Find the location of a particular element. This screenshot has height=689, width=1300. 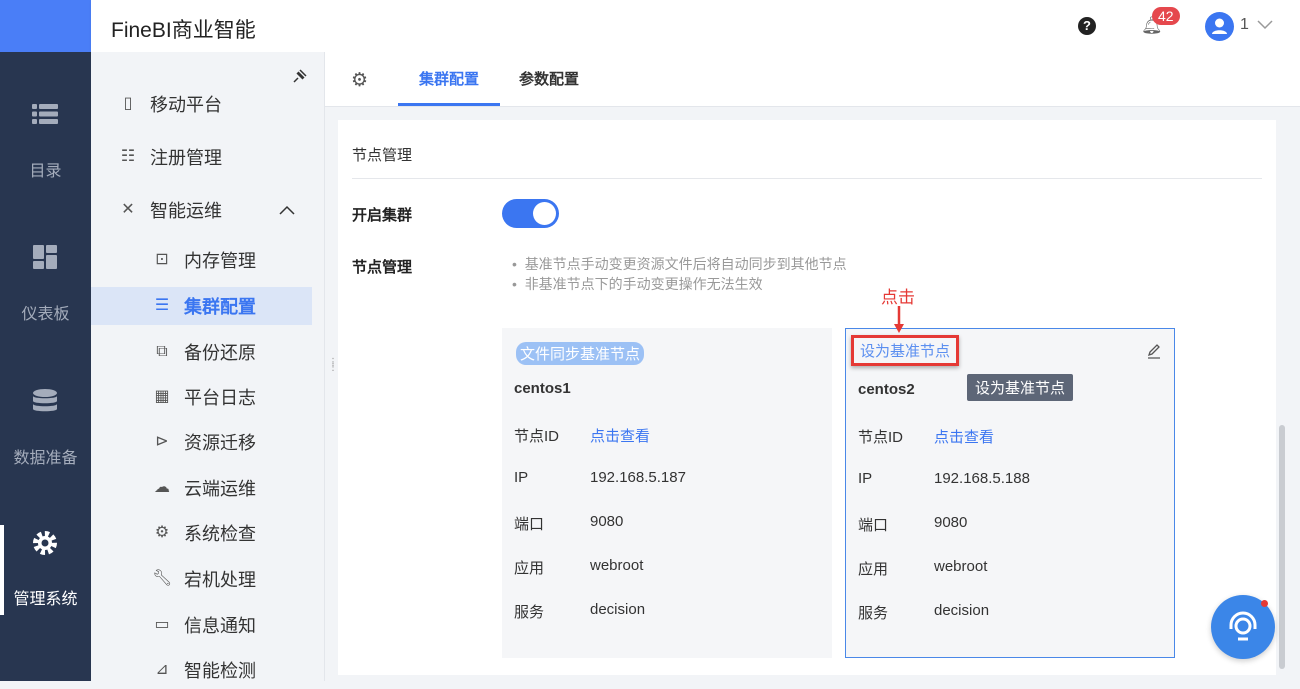

sidebar-item-crash: 🔧︎ 宕机处理 is located at coordinates (201, 579).